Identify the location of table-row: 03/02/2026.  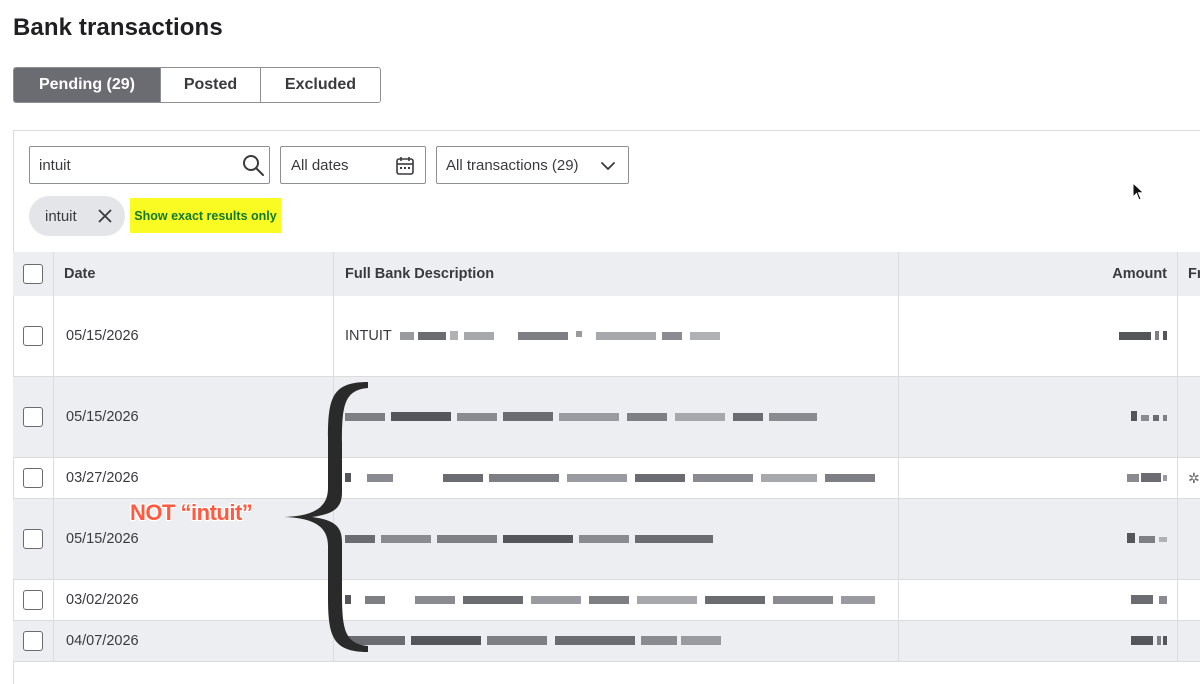
(606, 600).